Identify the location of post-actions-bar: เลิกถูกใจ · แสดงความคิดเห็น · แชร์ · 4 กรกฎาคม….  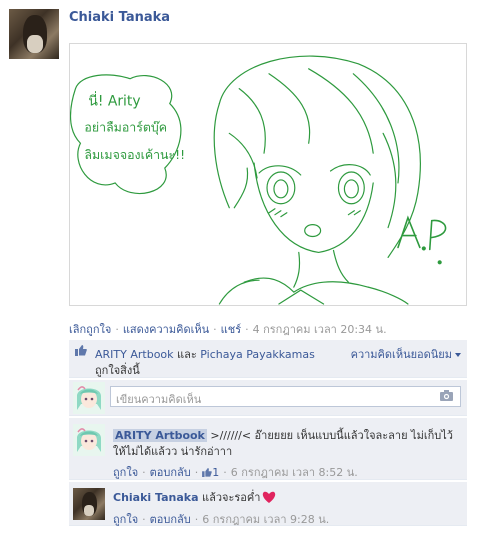
(228, 329).